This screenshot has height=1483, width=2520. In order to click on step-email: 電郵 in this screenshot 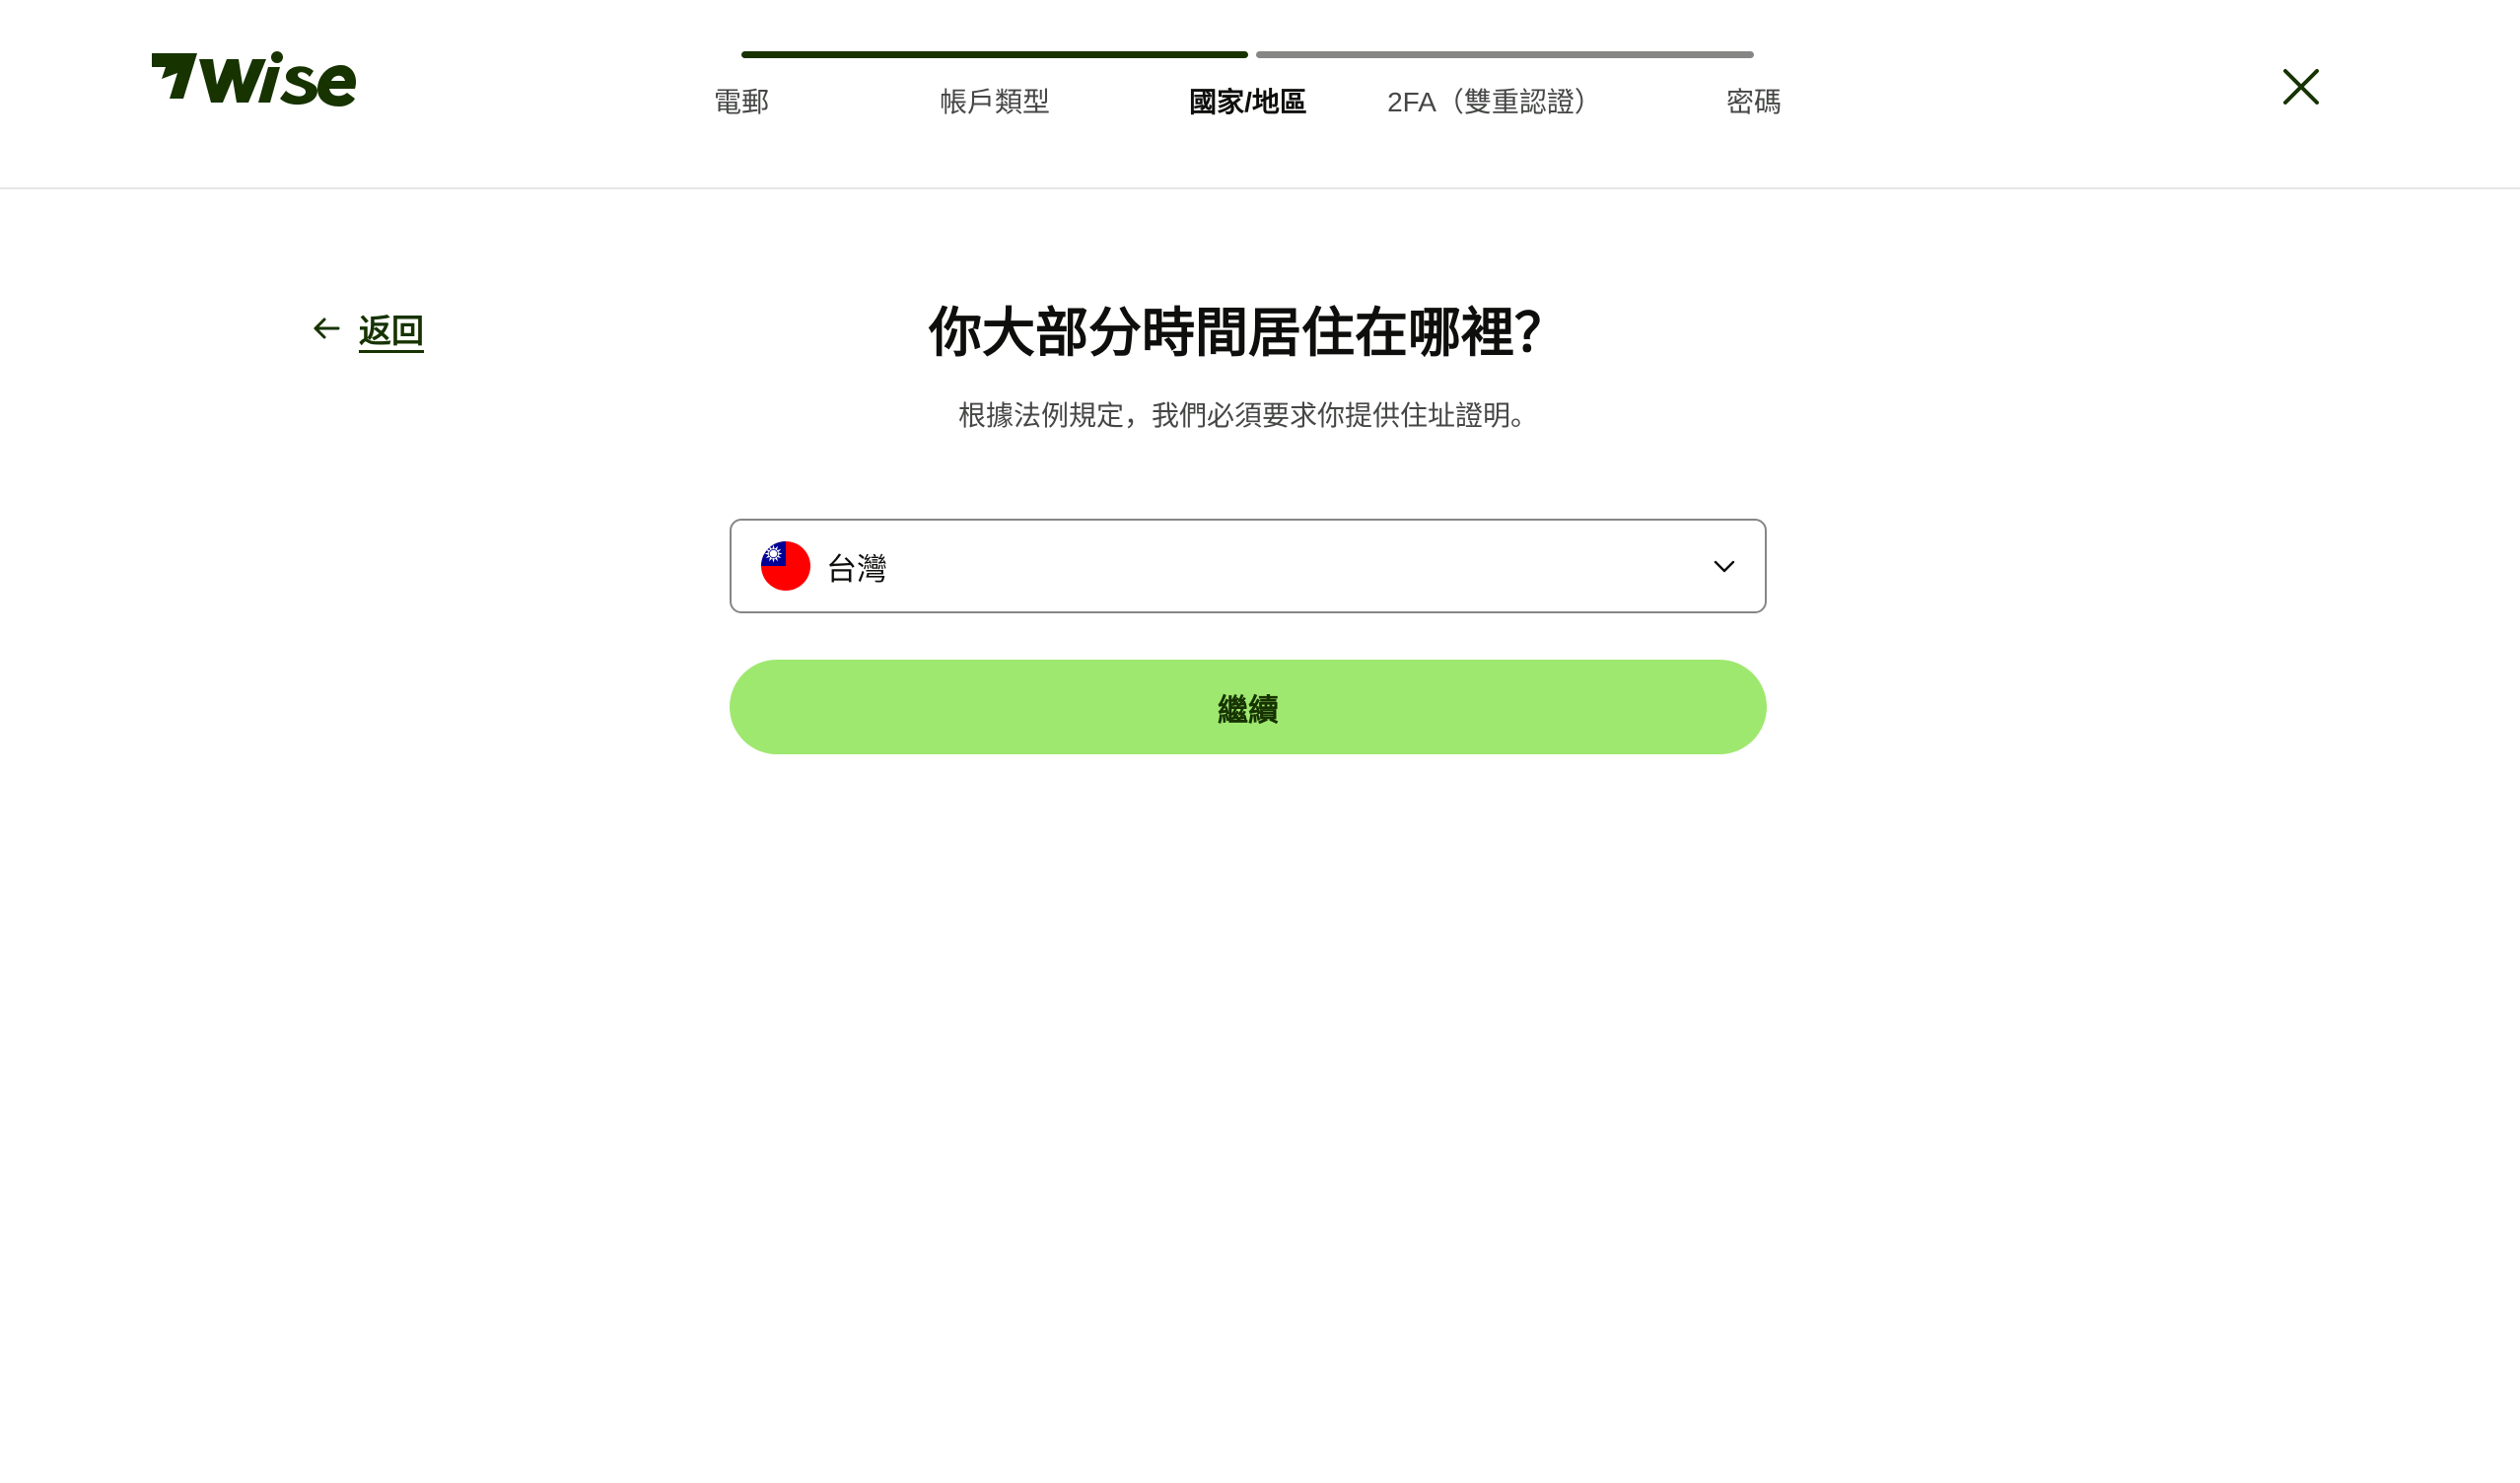, I will do `click(741, 102)`.